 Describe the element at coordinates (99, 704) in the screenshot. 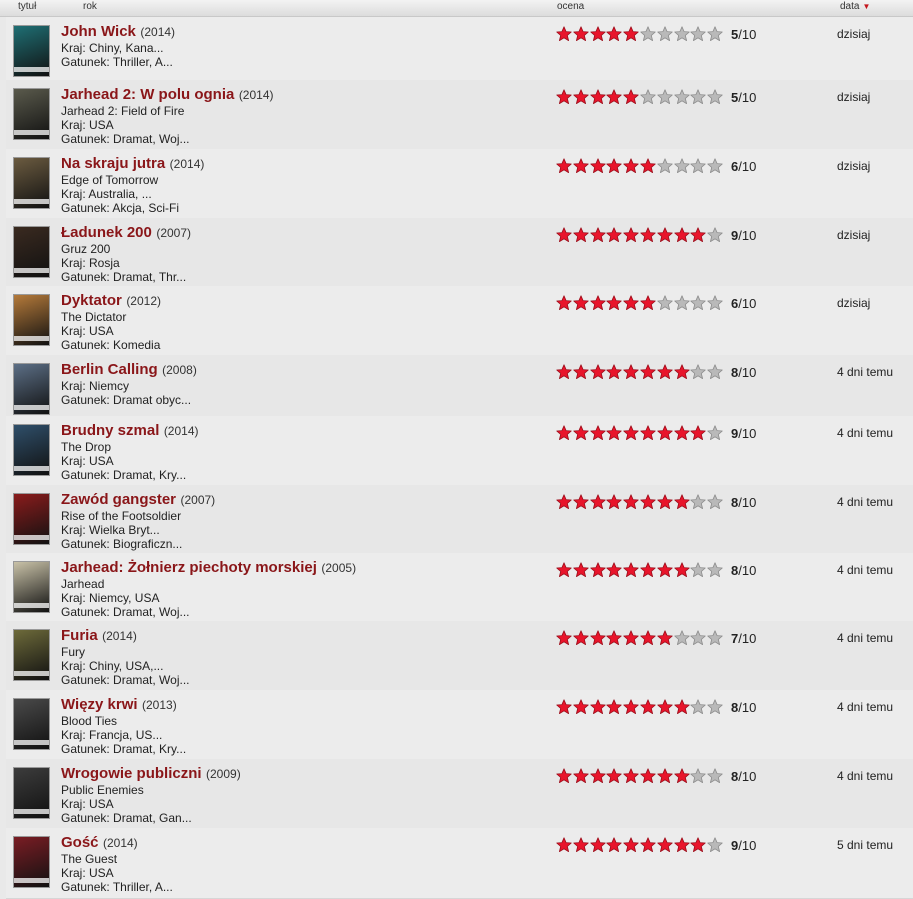

I see `movie-title-link: Więzy krwi` at that location.